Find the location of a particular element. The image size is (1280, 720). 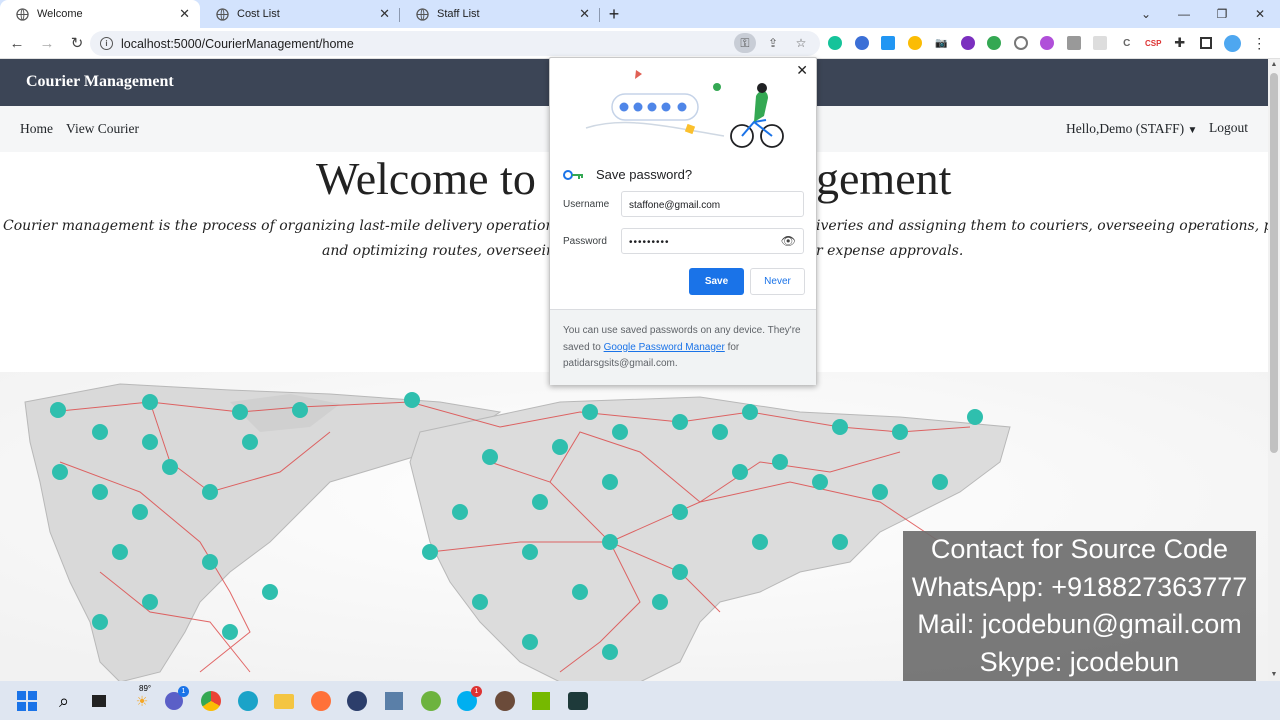

menu-kebab-icon: ⋮ is located at coordinates (1259, 43).